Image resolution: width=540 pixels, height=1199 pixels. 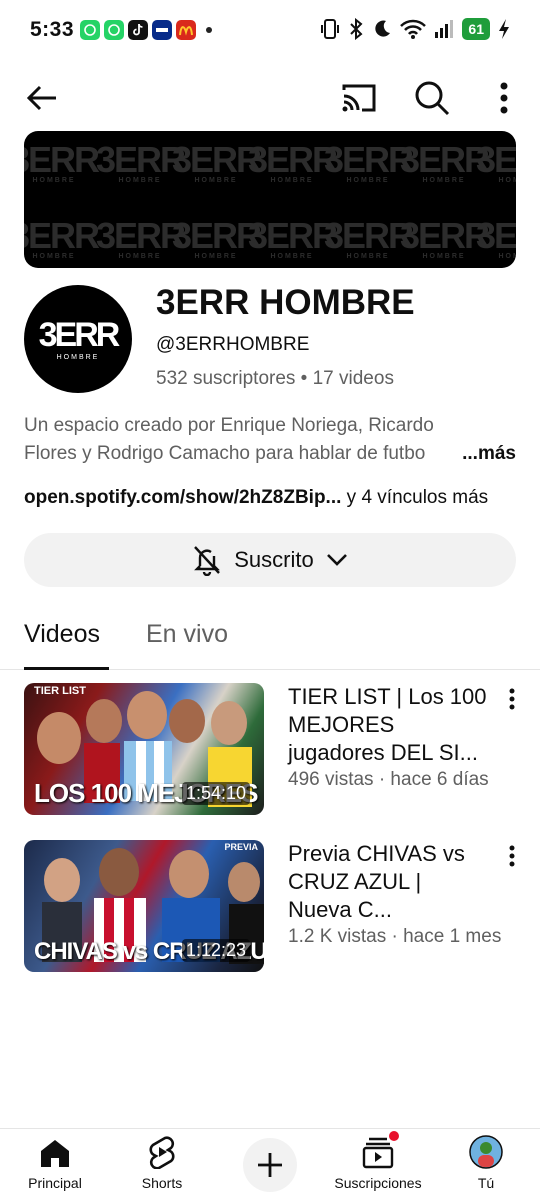 I want to click on active-tab-indicator, so click(x=66, y=668).